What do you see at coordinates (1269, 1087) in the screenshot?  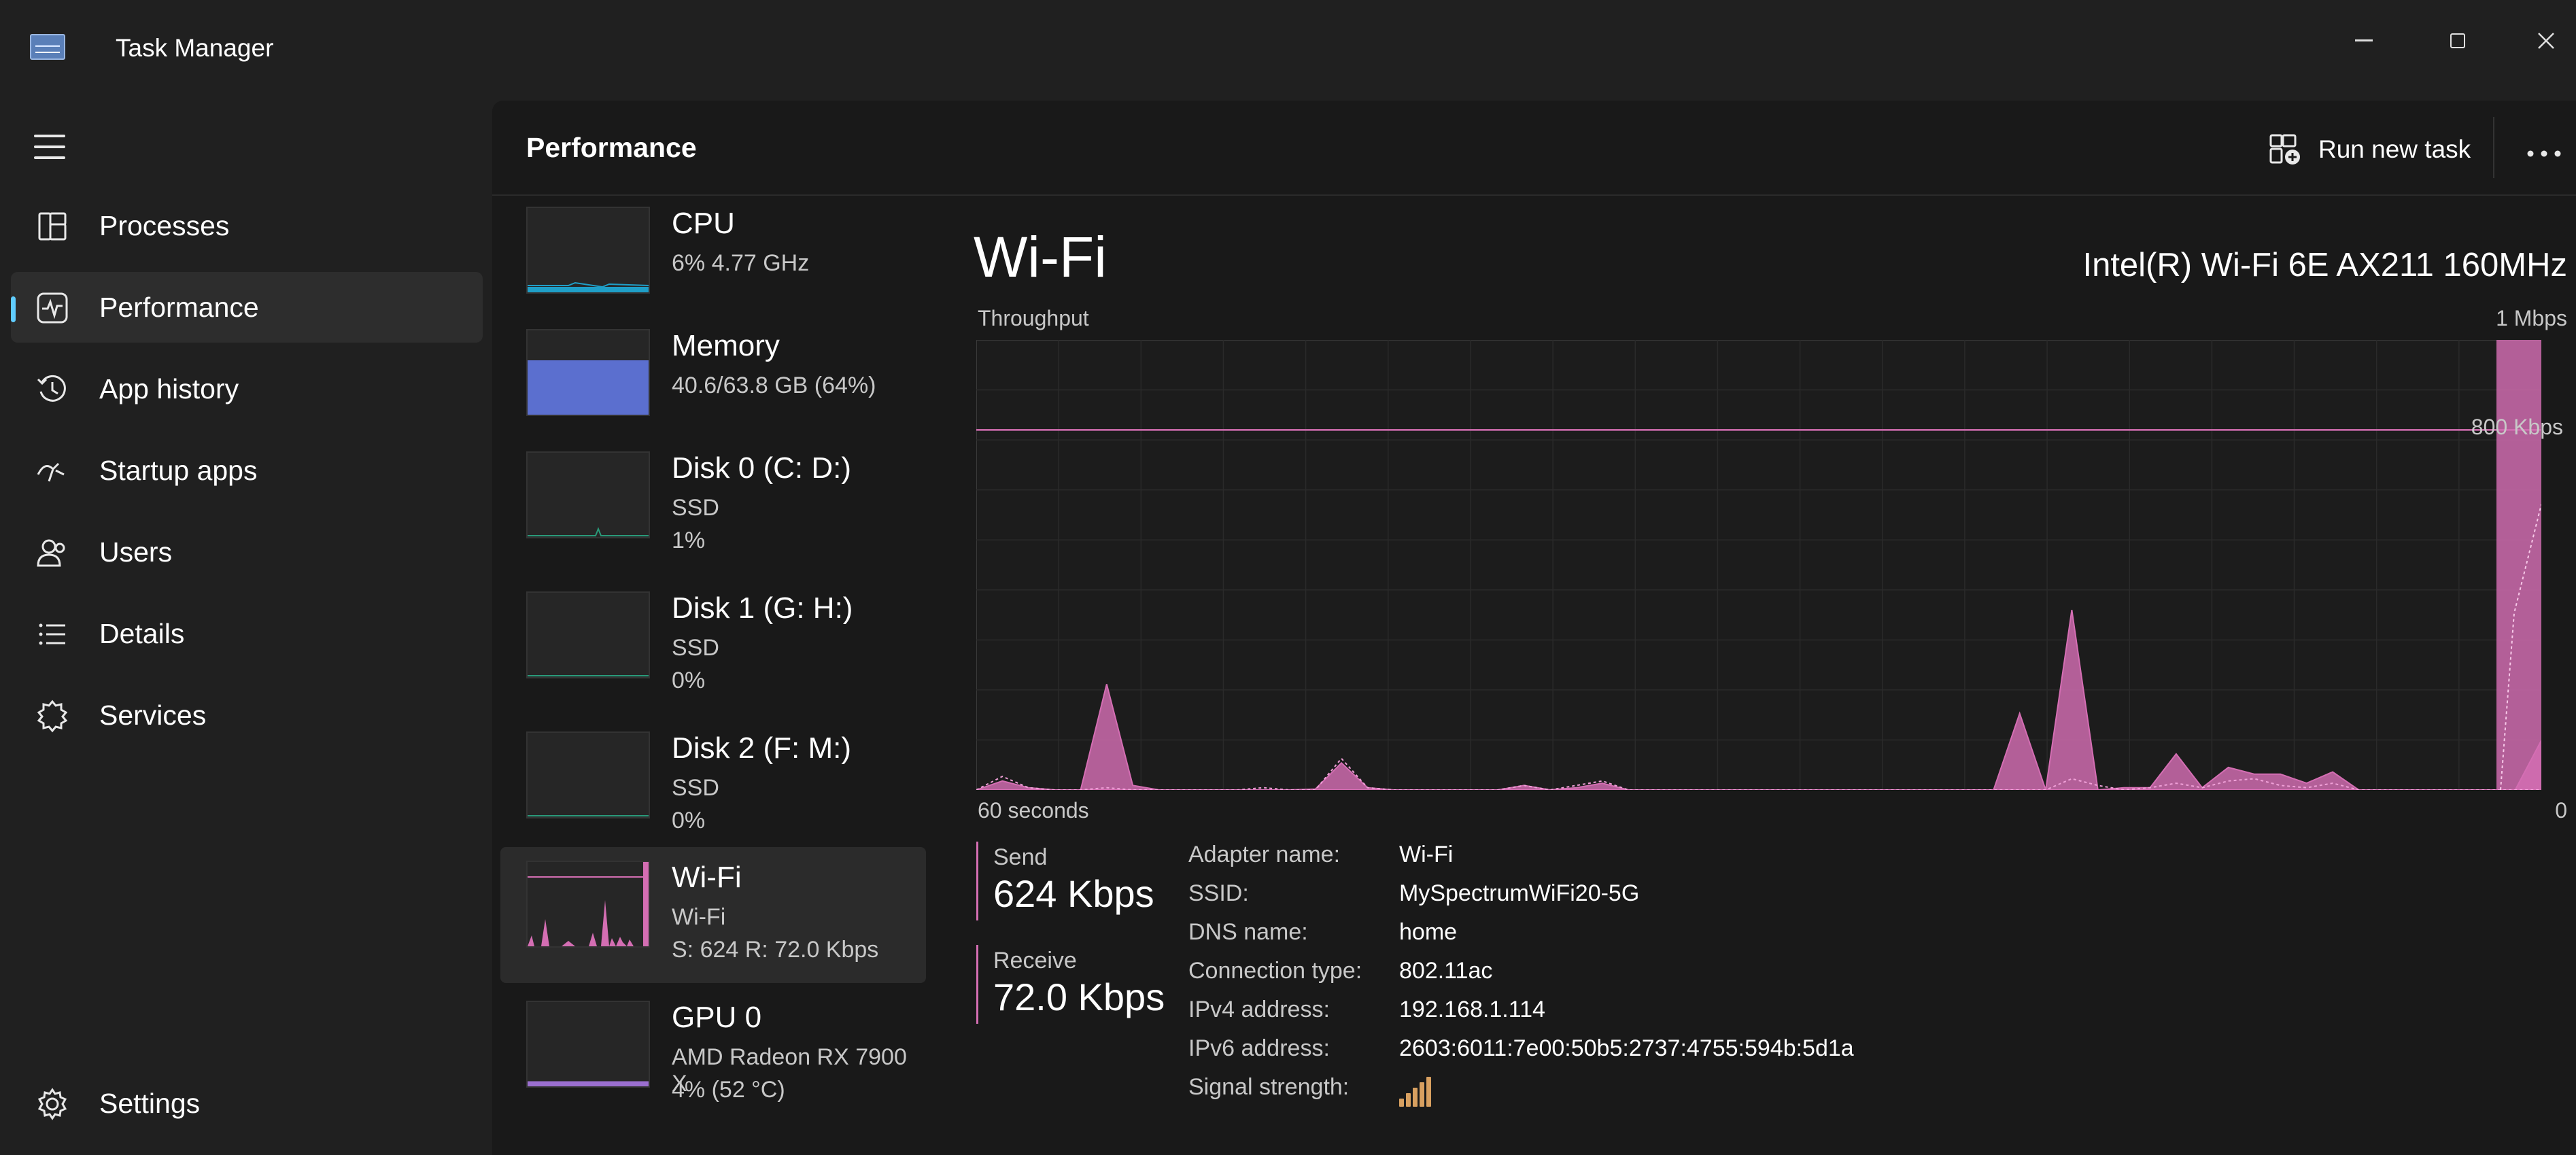 I see `prop-key: Signal strength:` at bounding box center [1269, 1087].